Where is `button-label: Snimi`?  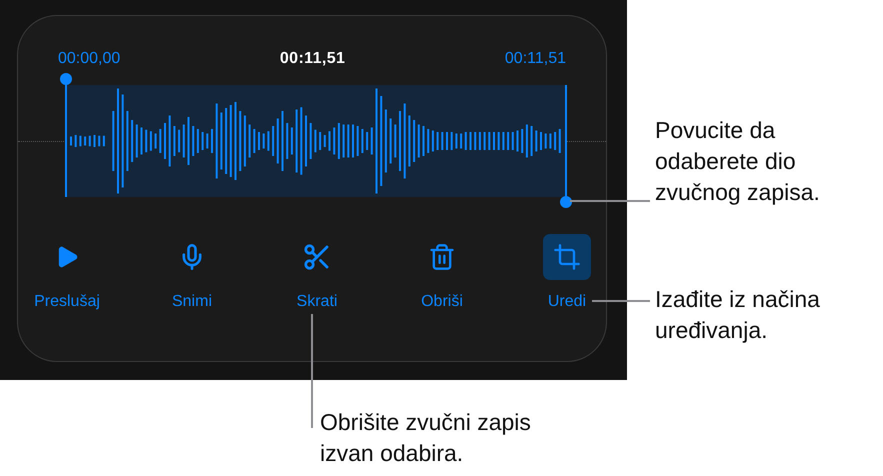
button-label: Snimi is located at coordinates (192, 302).